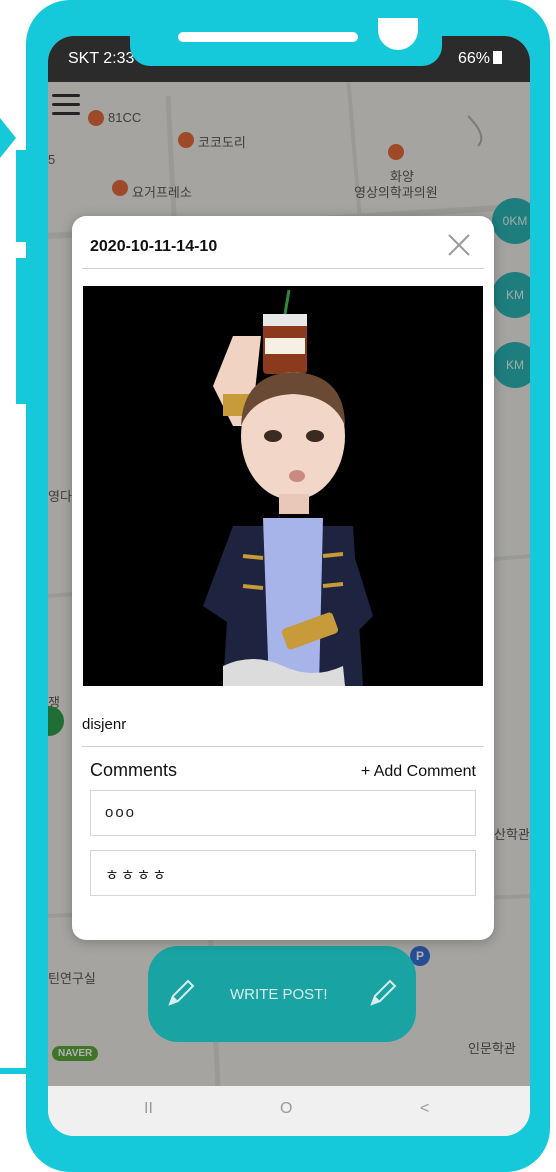  I want to click on battery-icon, so click(497, 57).